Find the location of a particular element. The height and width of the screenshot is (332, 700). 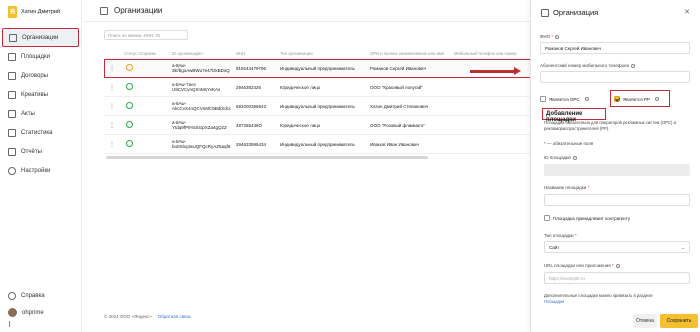

sidebar-item-label: Площадки is located at coordinates (35, 56).